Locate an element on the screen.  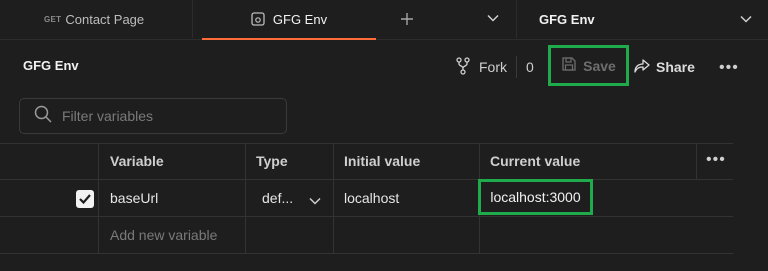
environment-selector: GFG Env is located at coordinates (642, 19).